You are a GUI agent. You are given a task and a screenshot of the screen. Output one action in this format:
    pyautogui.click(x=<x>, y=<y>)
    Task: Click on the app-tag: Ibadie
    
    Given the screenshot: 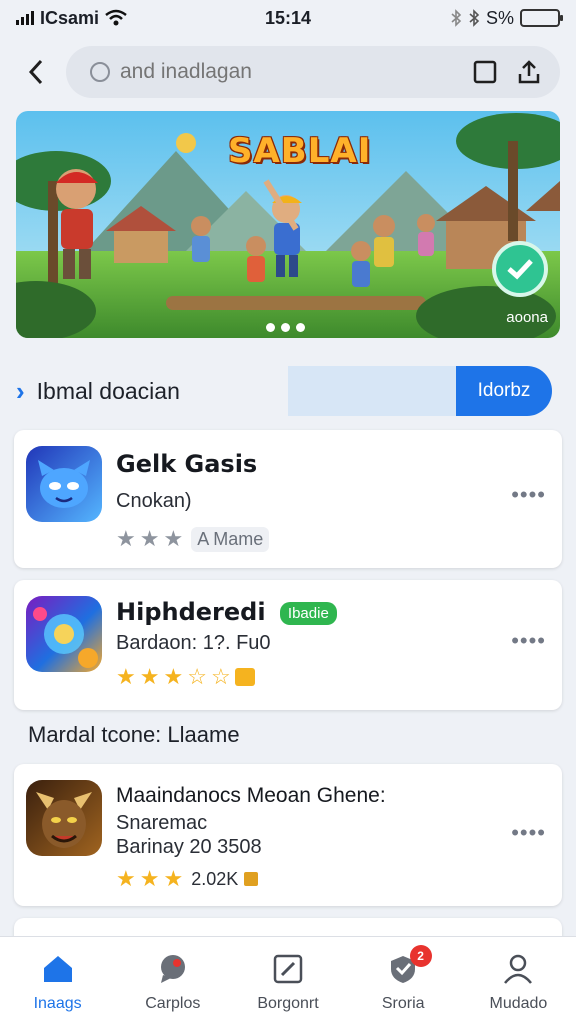 What is the action you would take?
    pyautogui.click(x=308, y=613)
    